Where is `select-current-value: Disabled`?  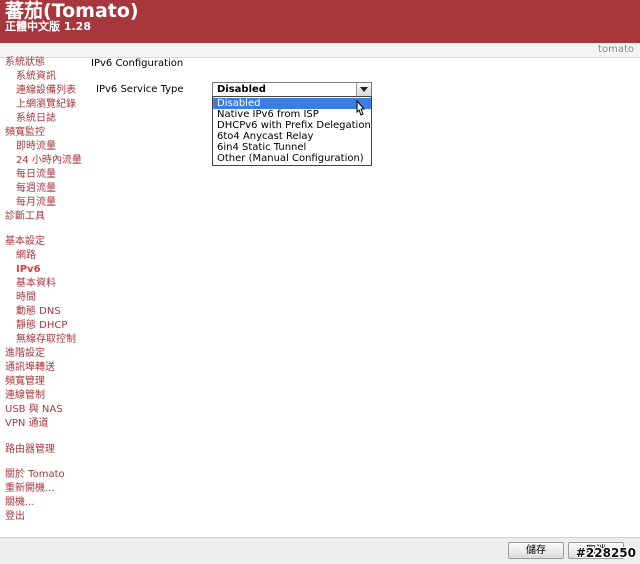
select-current-value: Disabled is located at coordinates (241, 89).